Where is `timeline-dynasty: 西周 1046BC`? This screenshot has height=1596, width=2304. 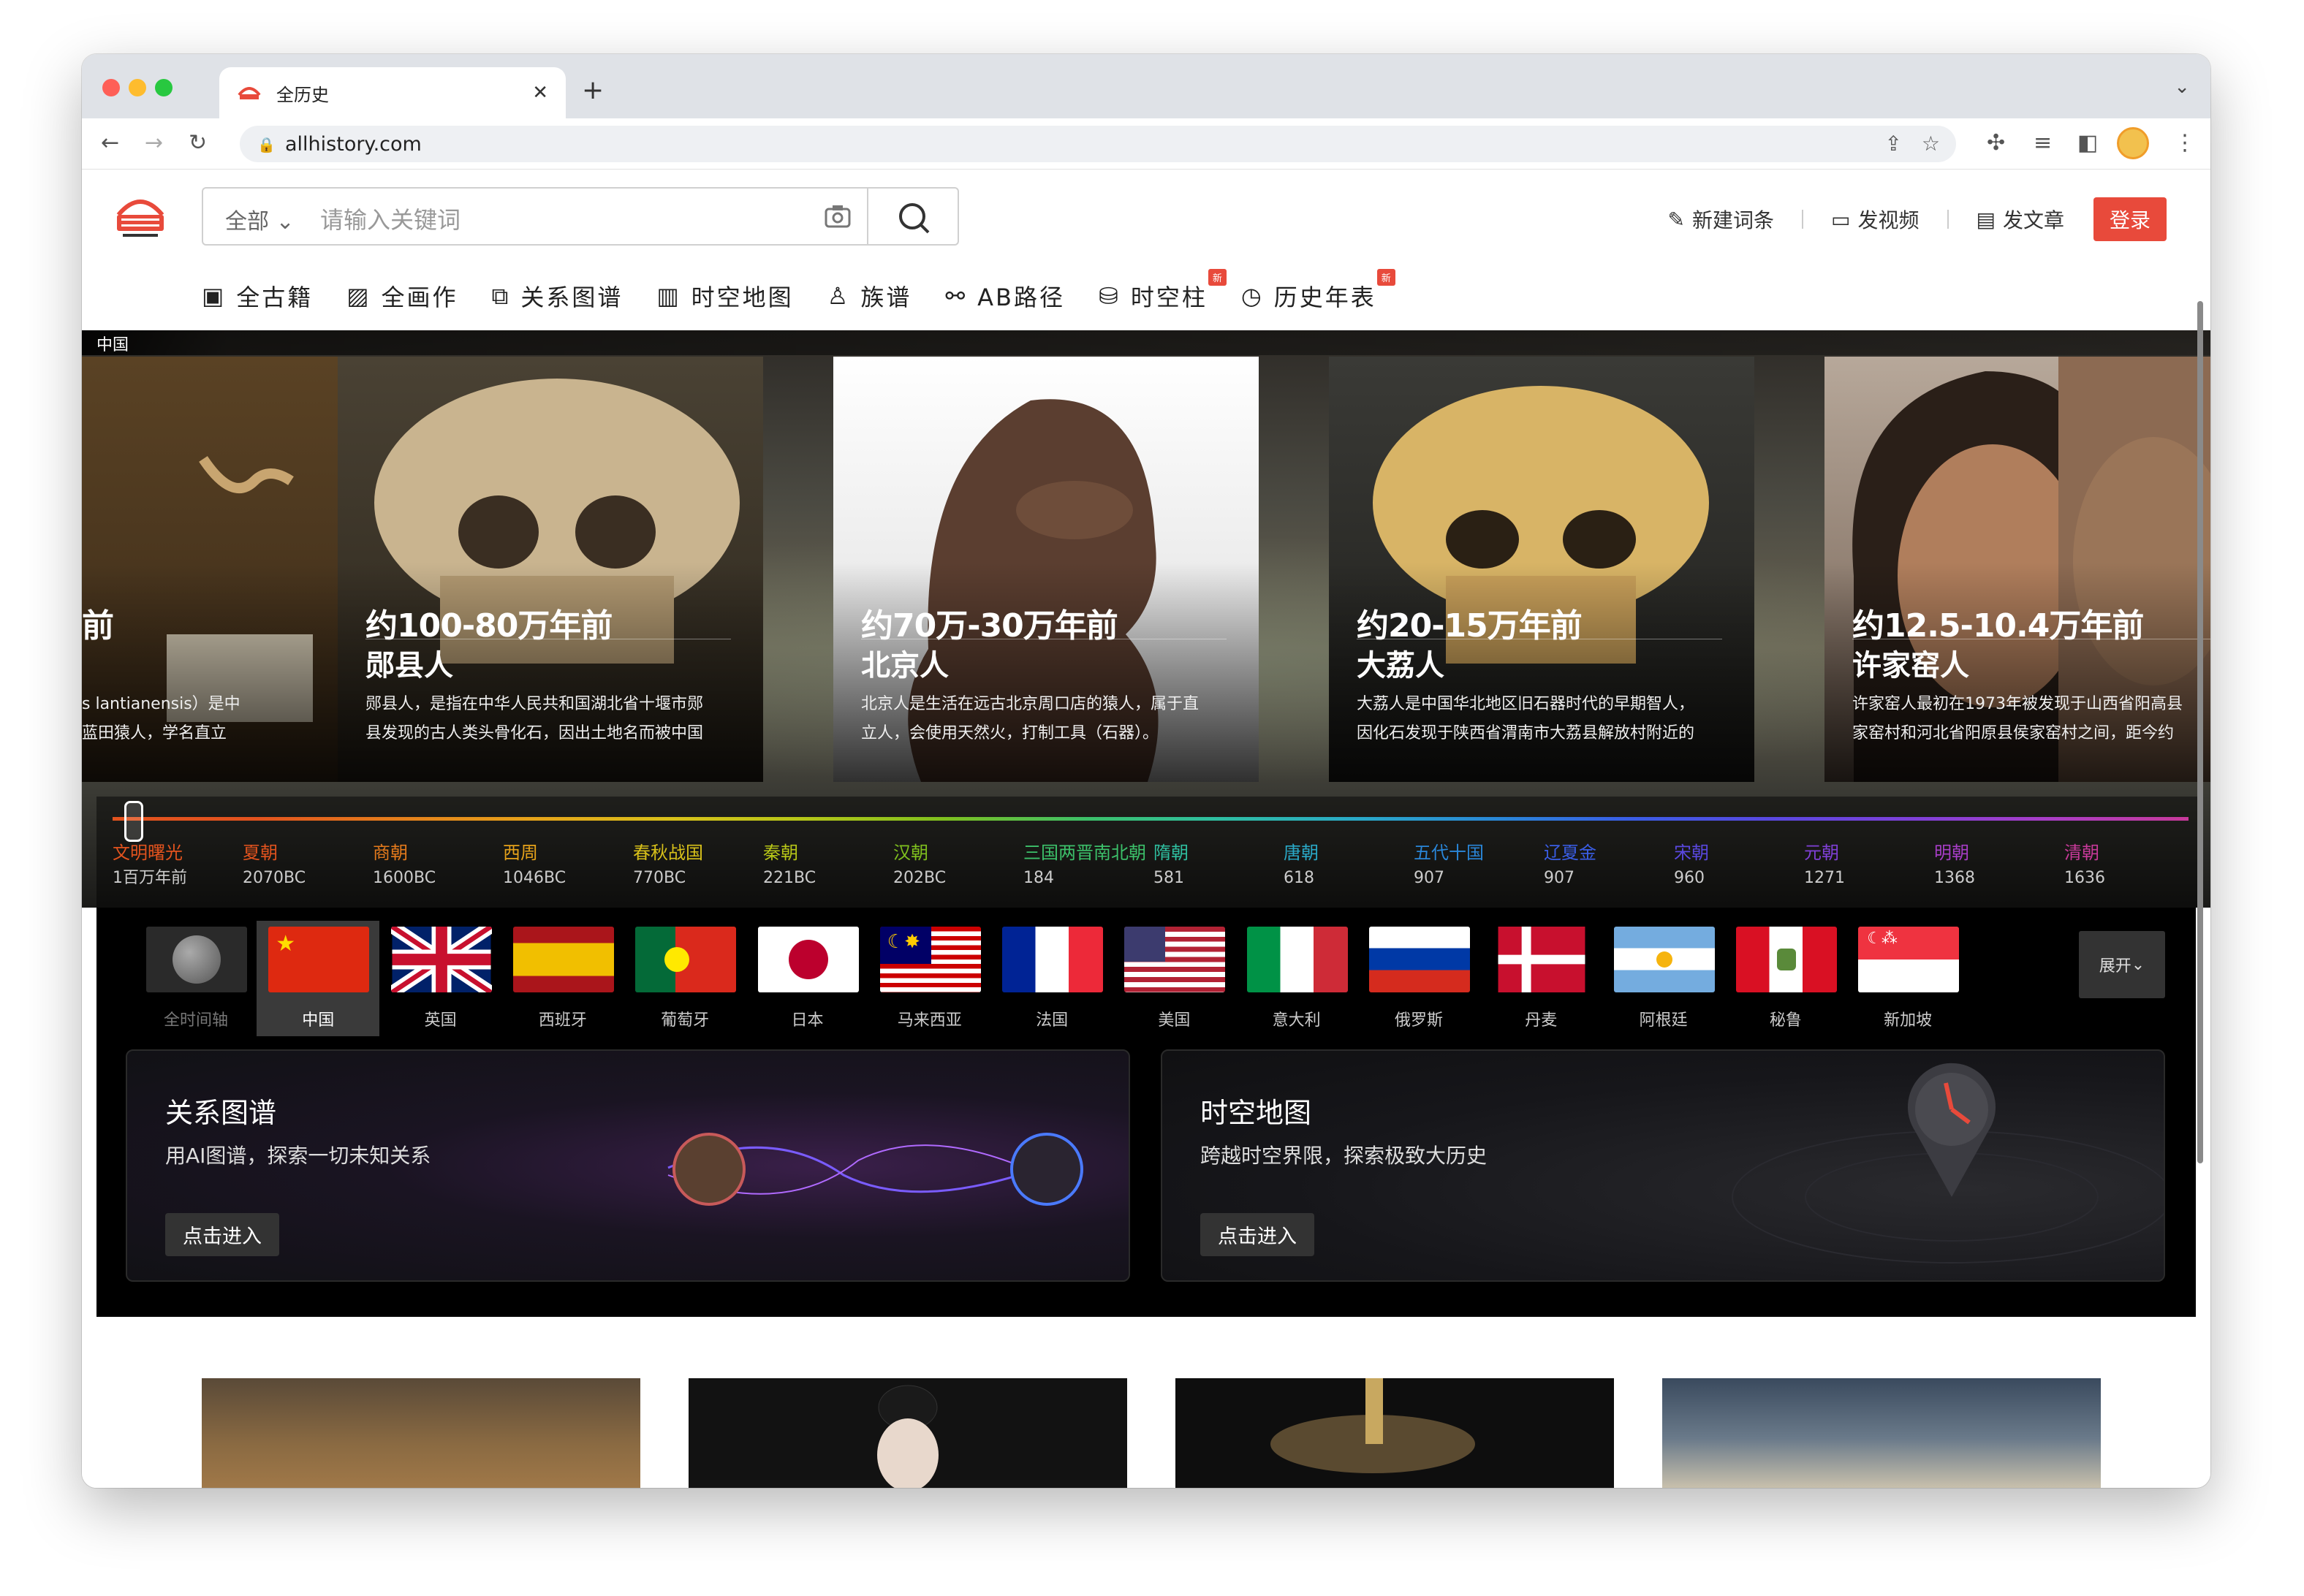
timeline-dynasty: 西周 1046BC is located at coordinates (567, 866).